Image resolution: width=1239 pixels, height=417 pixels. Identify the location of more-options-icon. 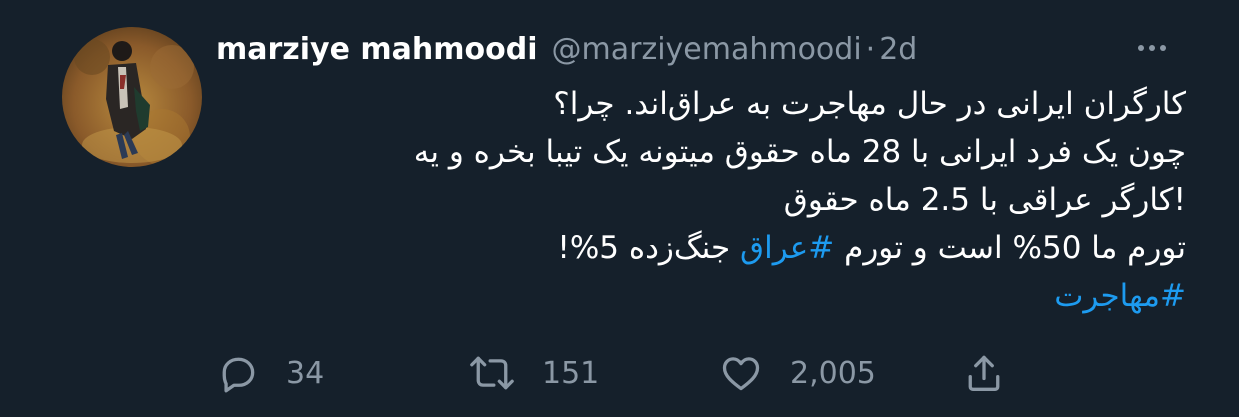
(1152, 48).